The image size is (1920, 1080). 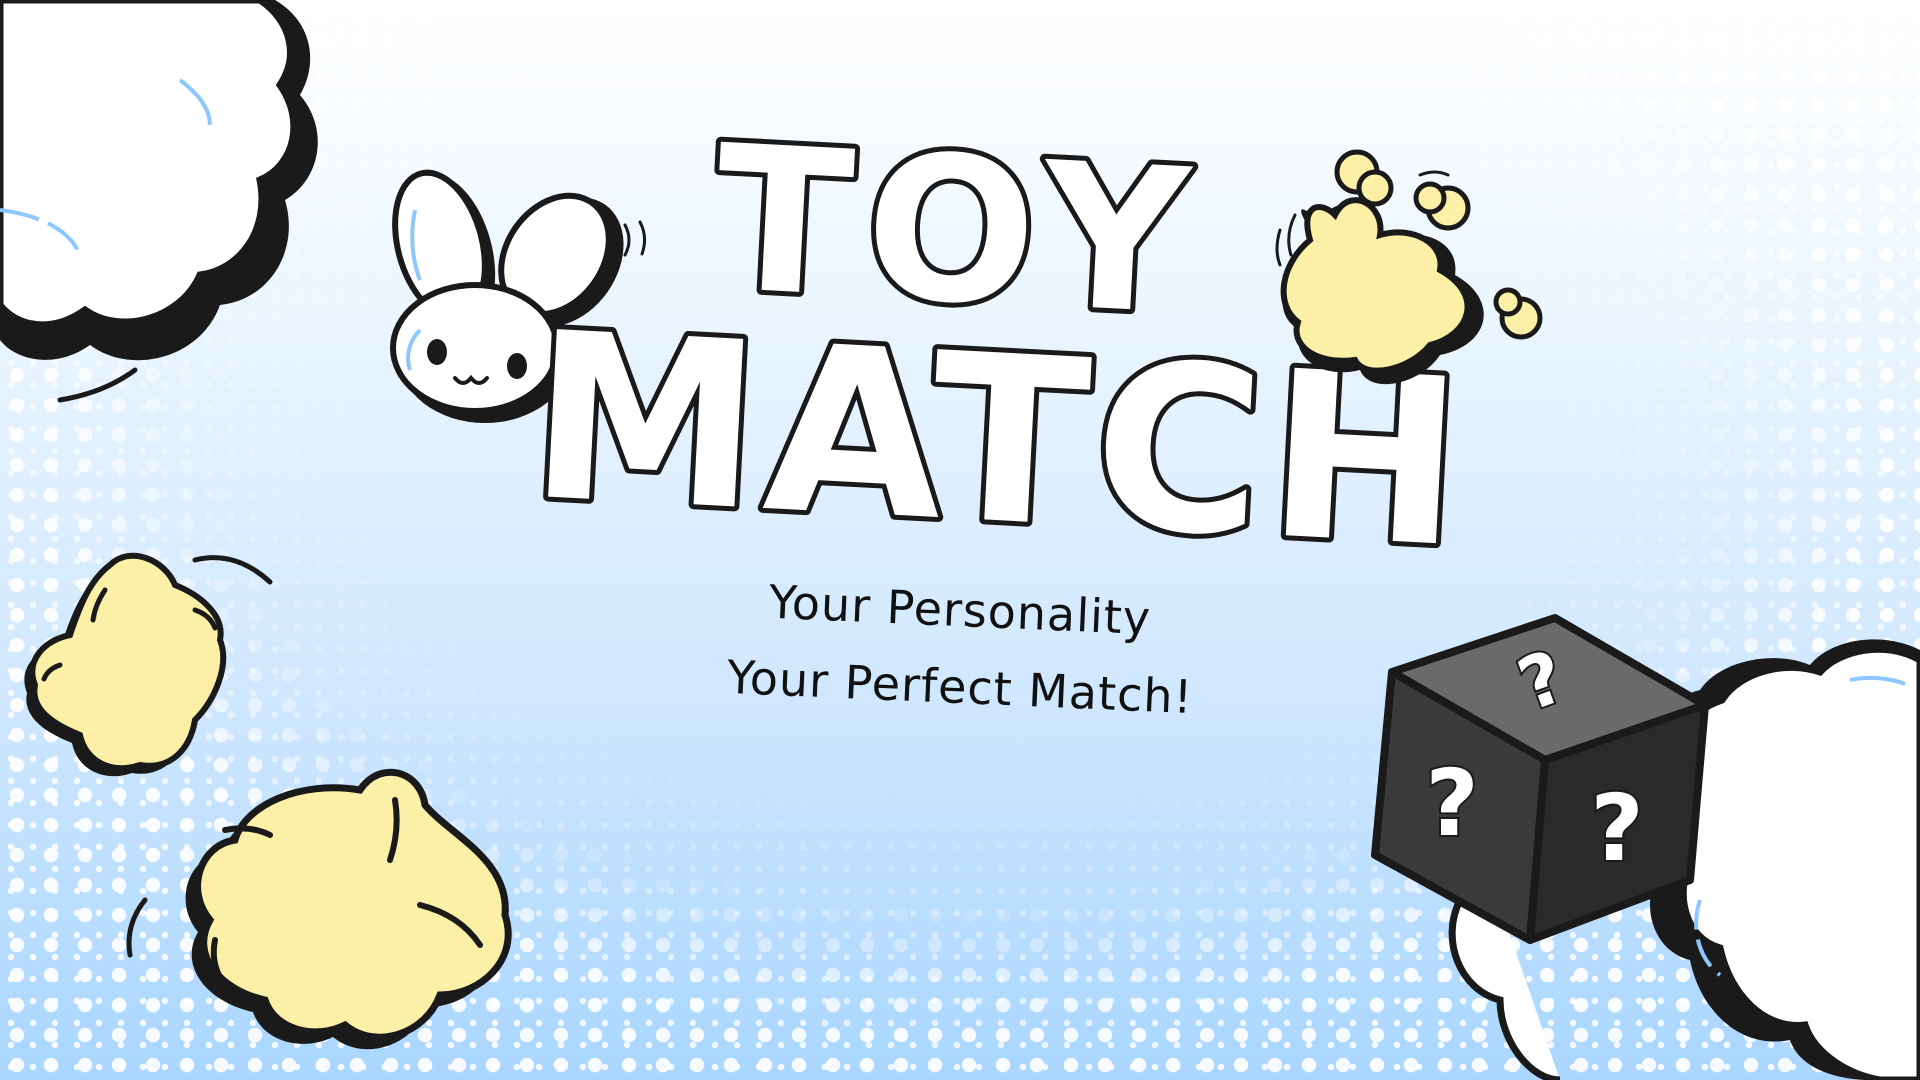 I want to click on butterfly-icon, so click(x=1409, y=267).